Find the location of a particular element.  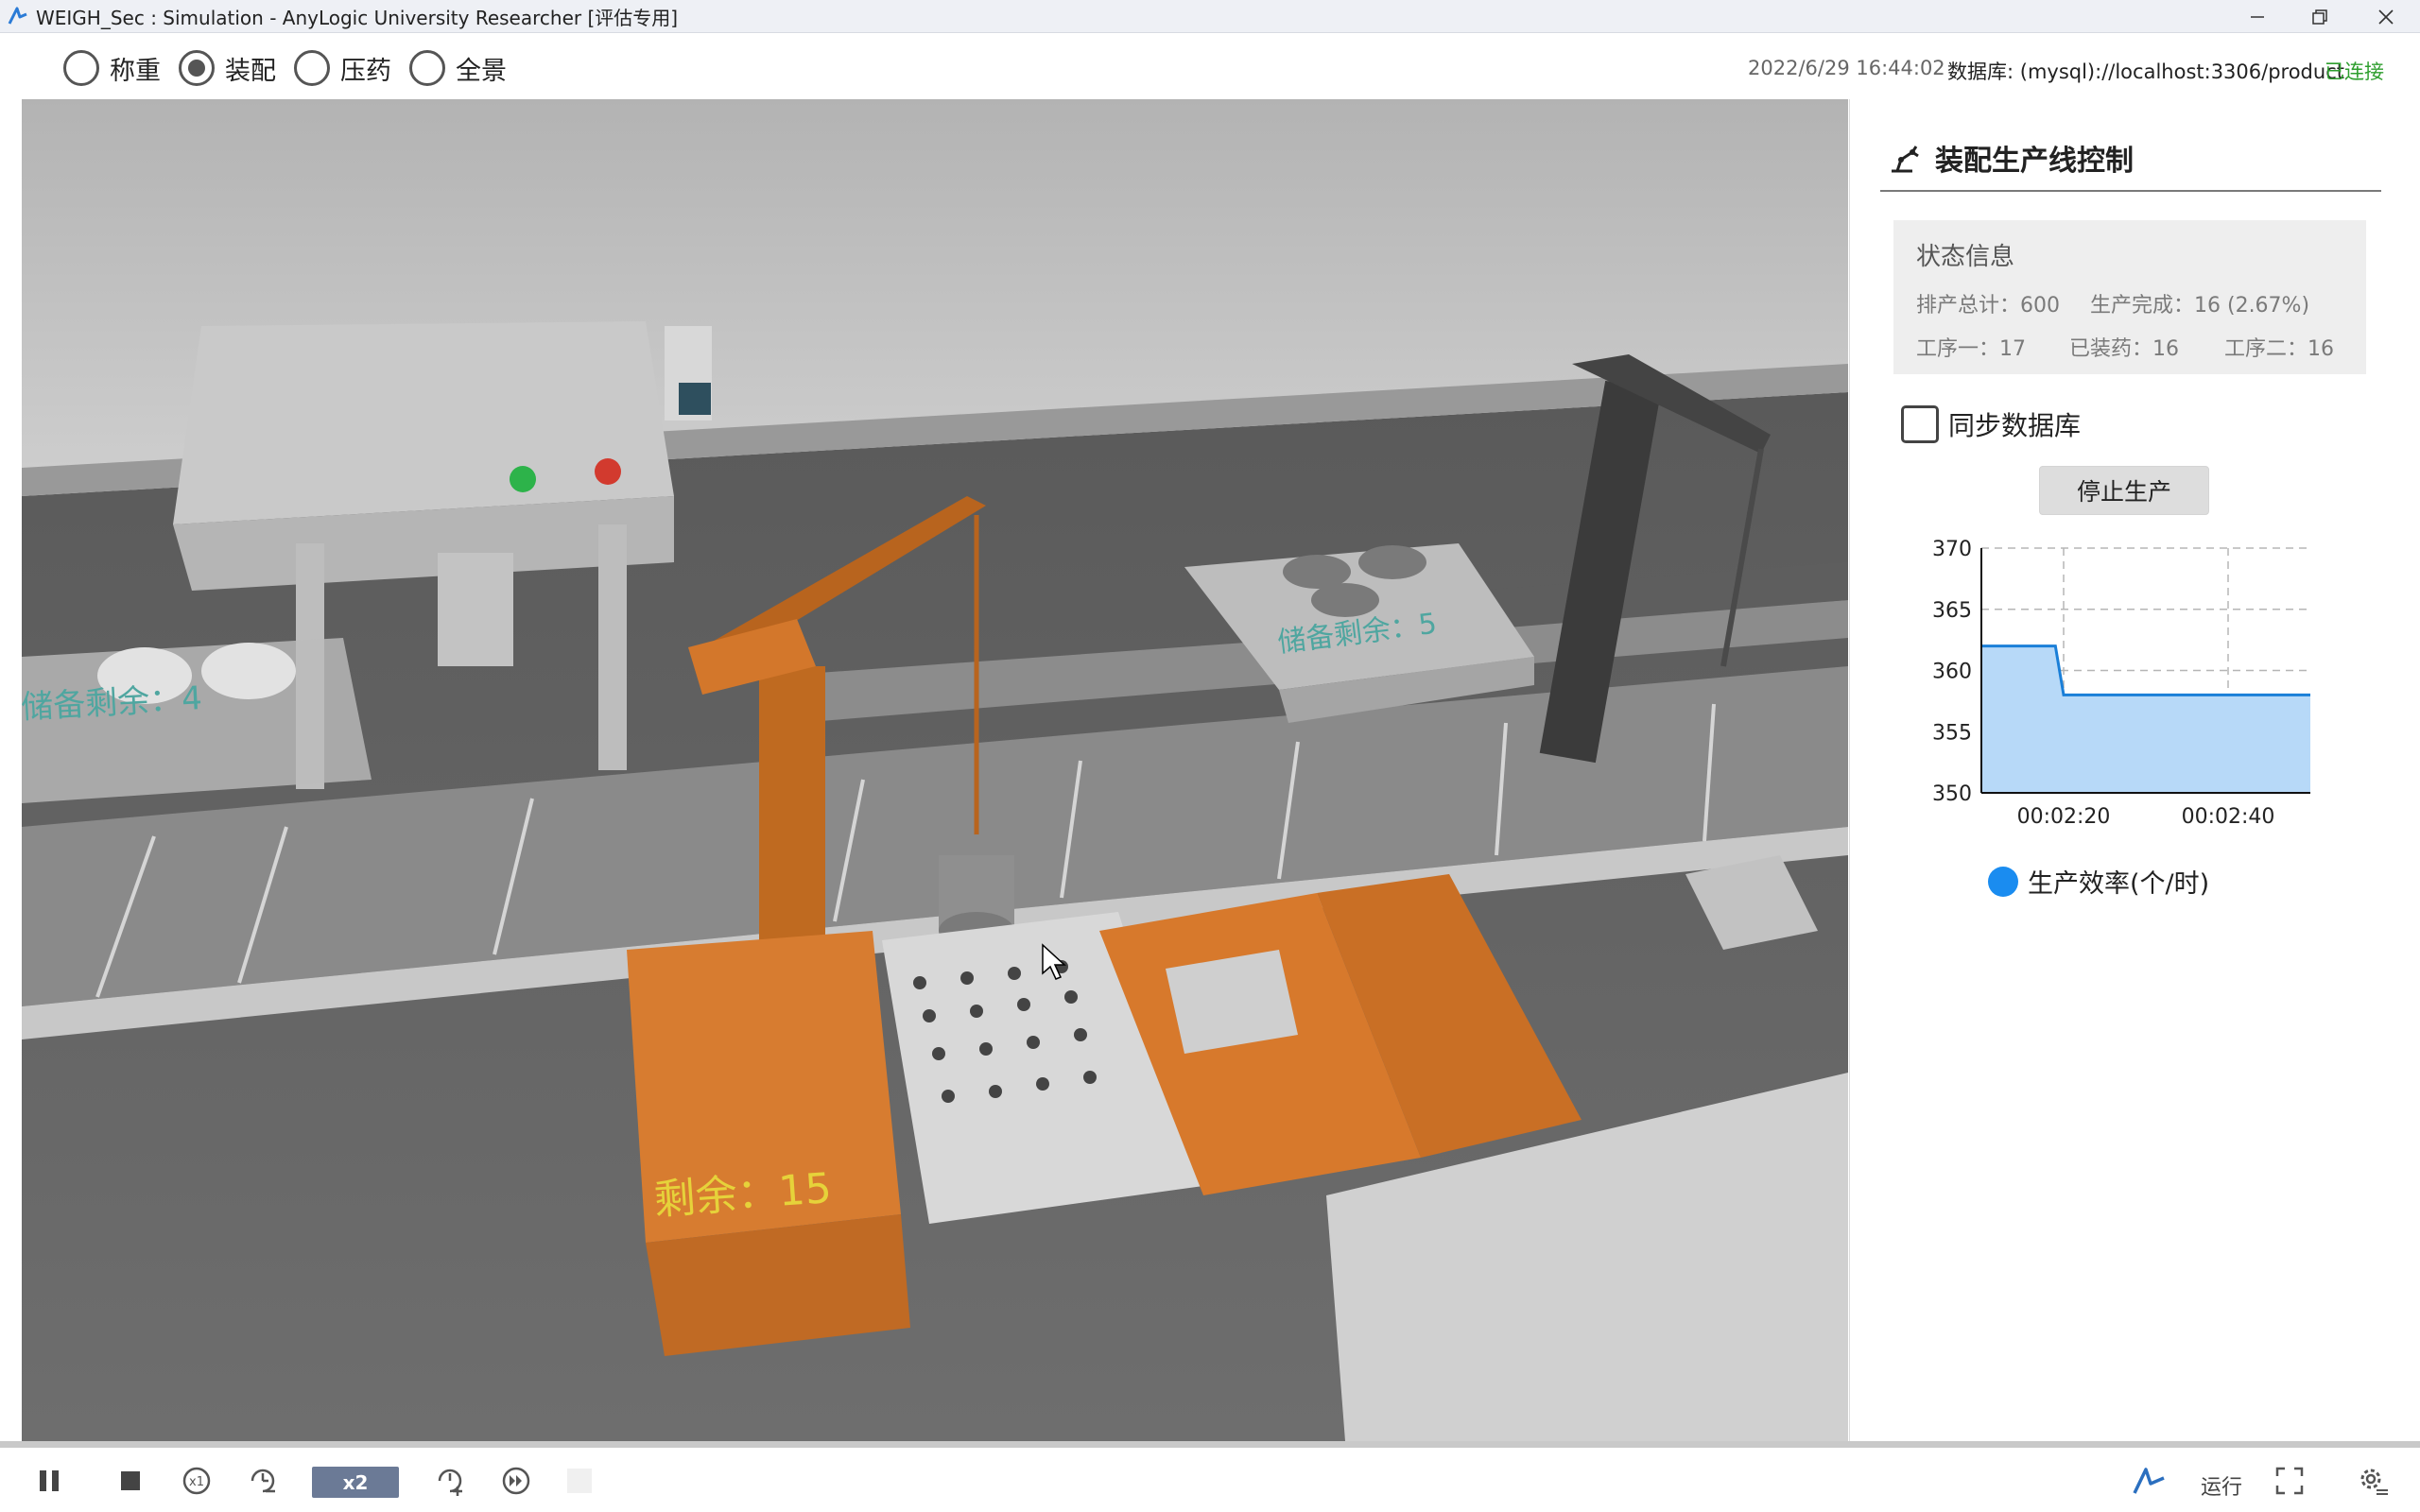

blank-control-icon is located at coordinates (579, 1481).